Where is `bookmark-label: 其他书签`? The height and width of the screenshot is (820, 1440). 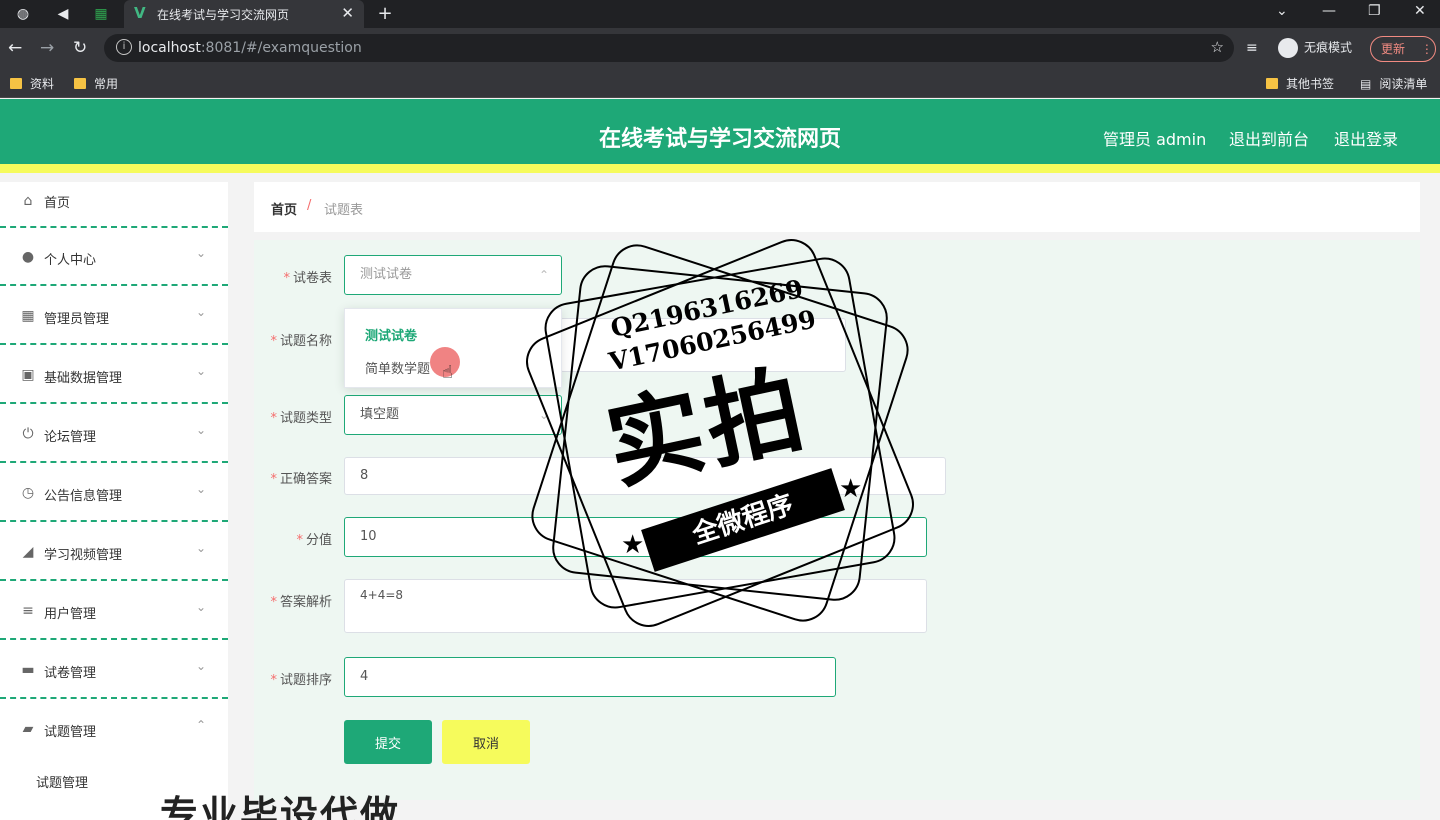
bookmark-label: 其他书签 is located at coordinates (1310, 84).